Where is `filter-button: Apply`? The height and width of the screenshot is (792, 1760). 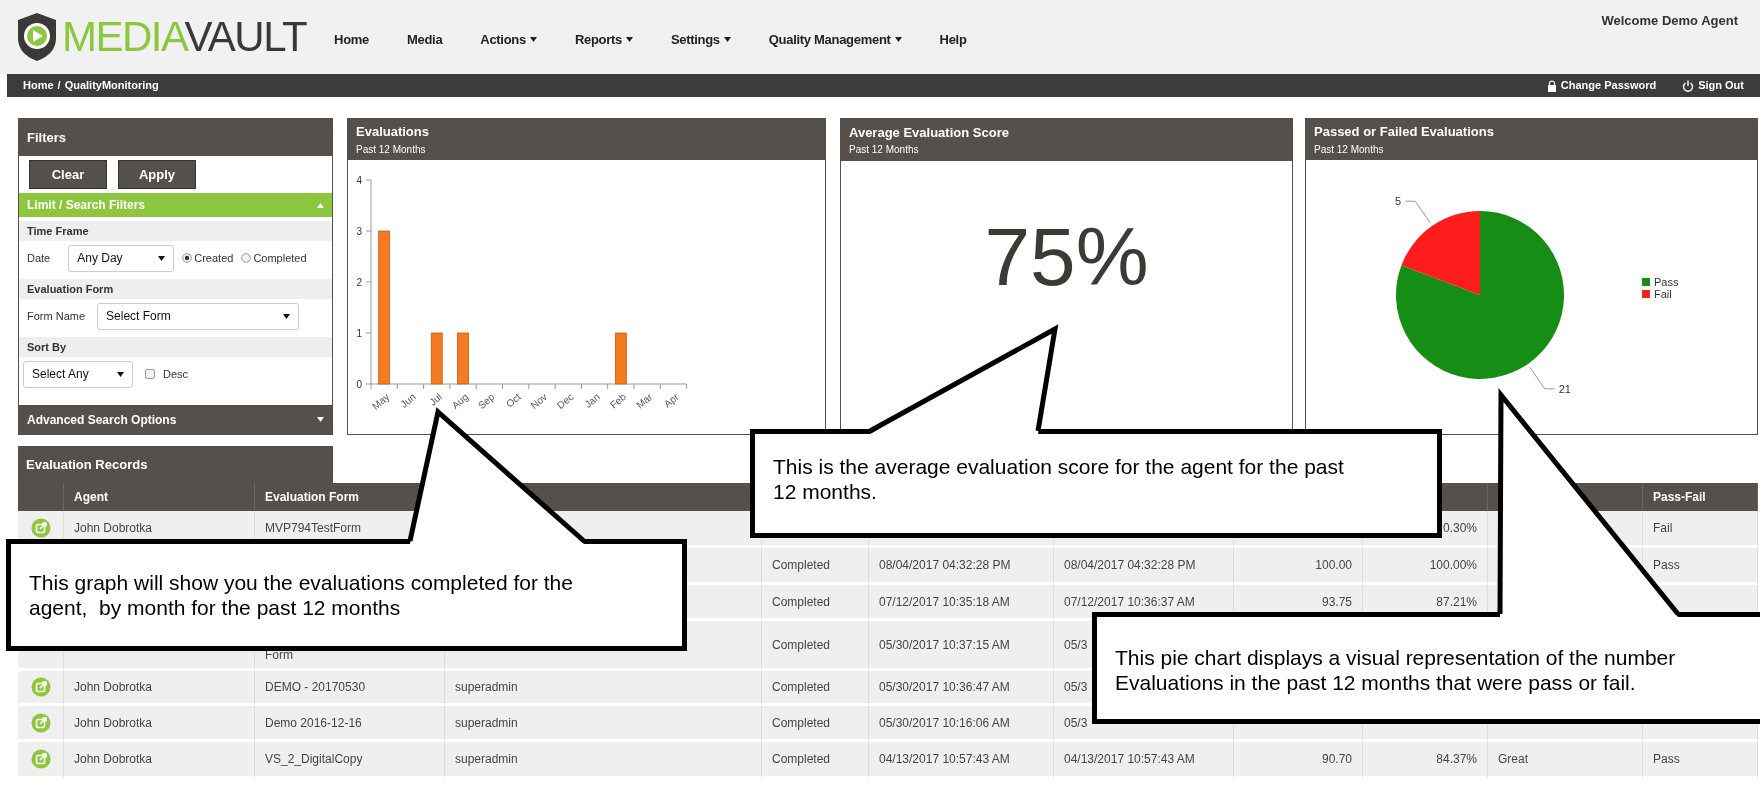
filter-button: Apply is located at coordinates (157, 174).